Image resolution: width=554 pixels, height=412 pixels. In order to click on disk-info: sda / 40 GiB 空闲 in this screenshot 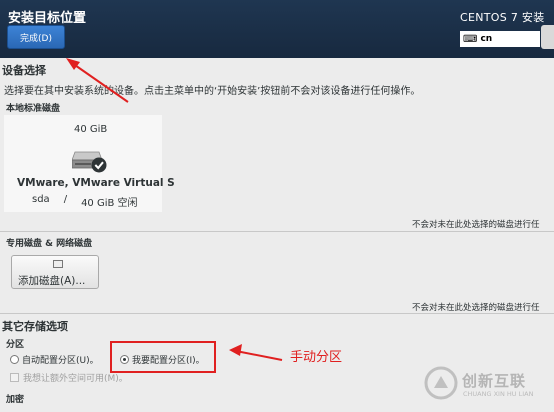, I will do `click(83, 201)`.